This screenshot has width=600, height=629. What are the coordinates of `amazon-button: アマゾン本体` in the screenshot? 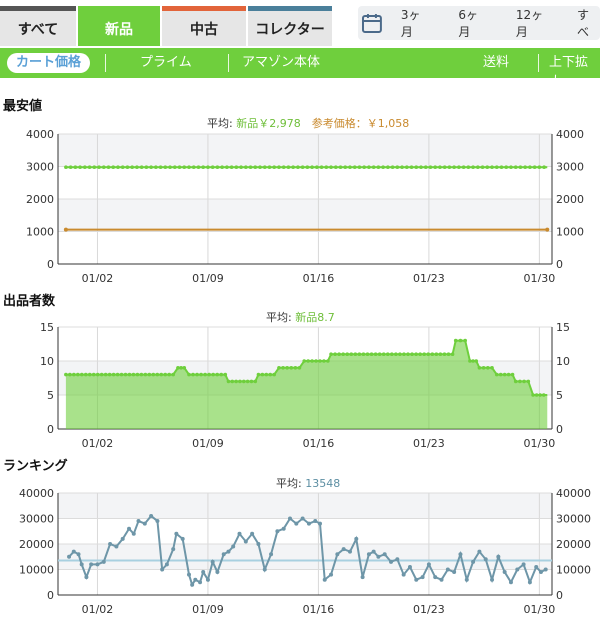 It's located at (281, 63).